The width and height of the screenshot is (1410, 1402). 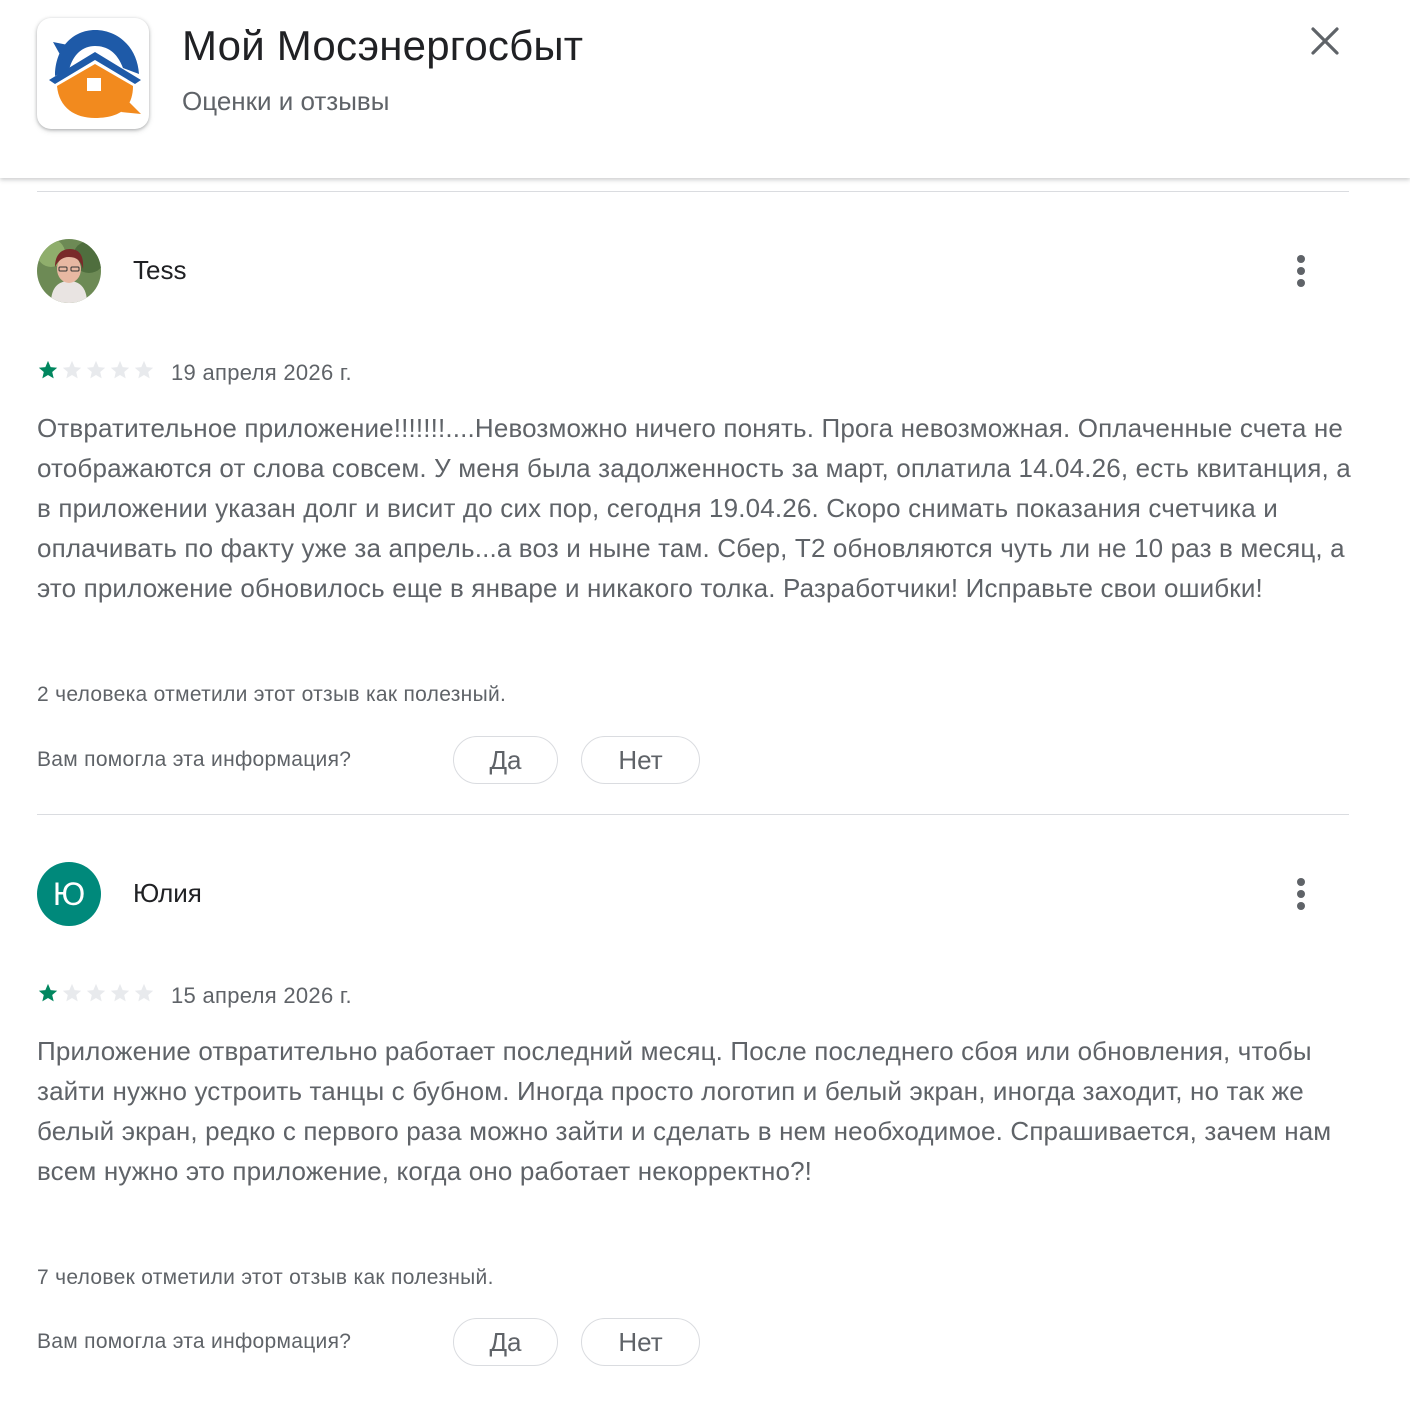 What do you see at coordinates (1325, 43) in the screenshot?
I see `close-icon` at bounding box center [1325, 43].